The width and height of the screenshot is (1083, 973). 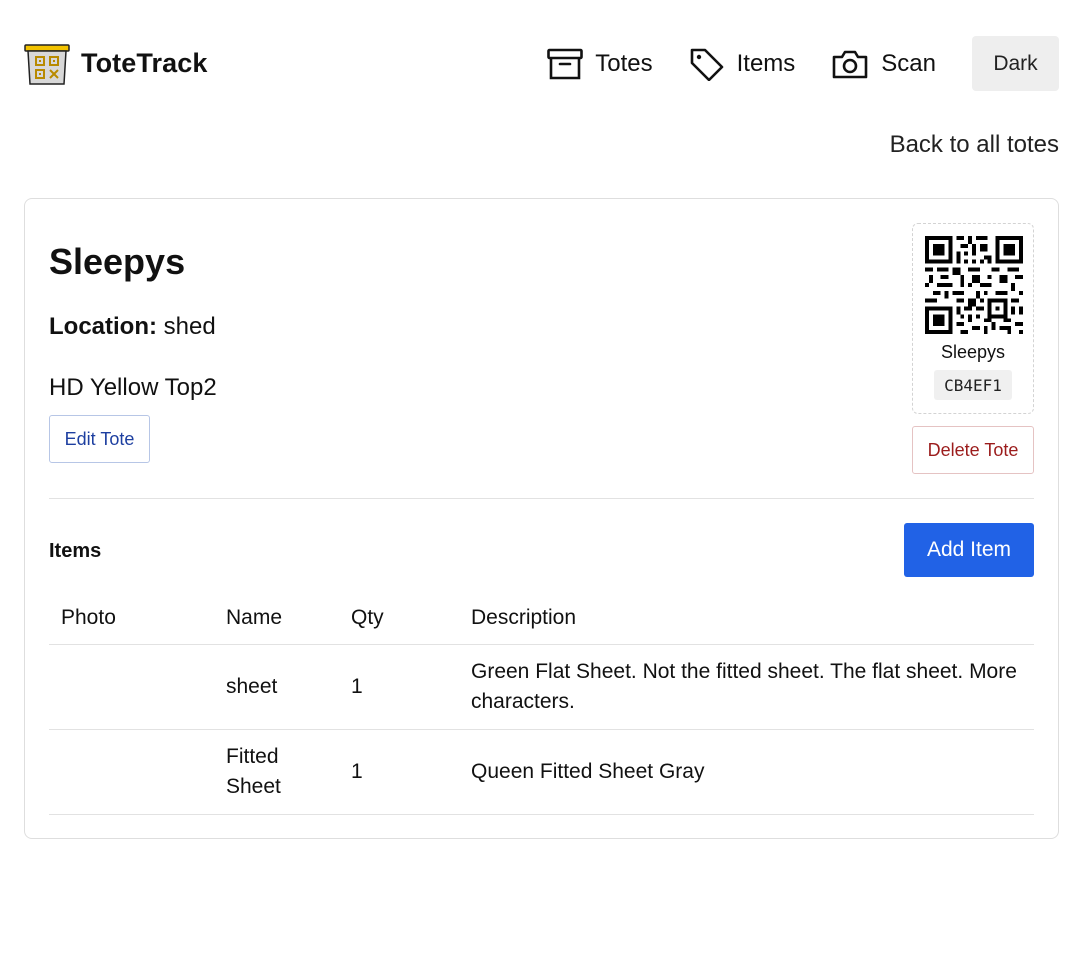 I want to click on edit-tote-button: Edit Tote, so click(x=99, y=439).